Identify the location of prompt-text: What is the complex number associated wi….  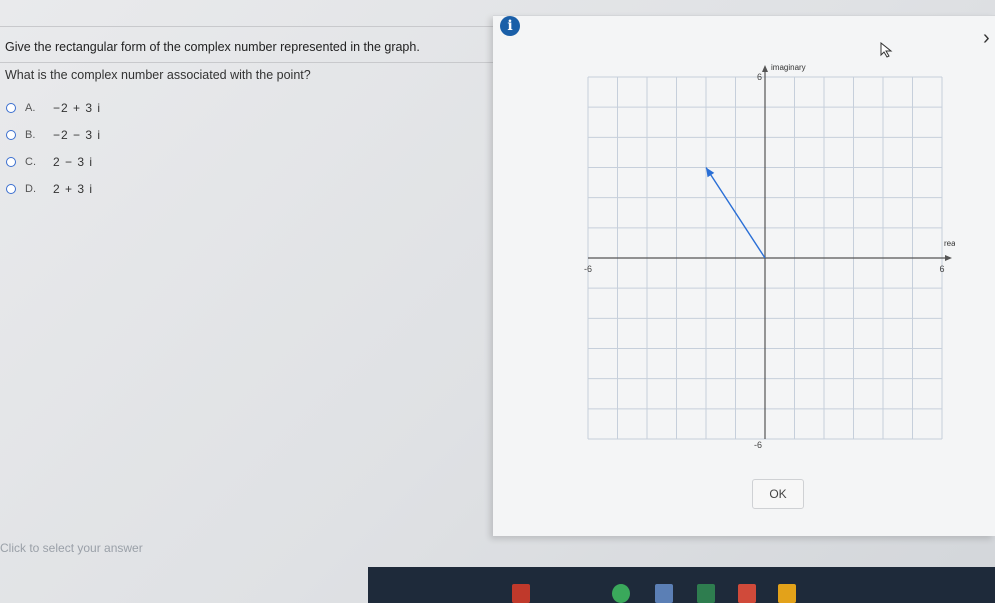
(158, 75).